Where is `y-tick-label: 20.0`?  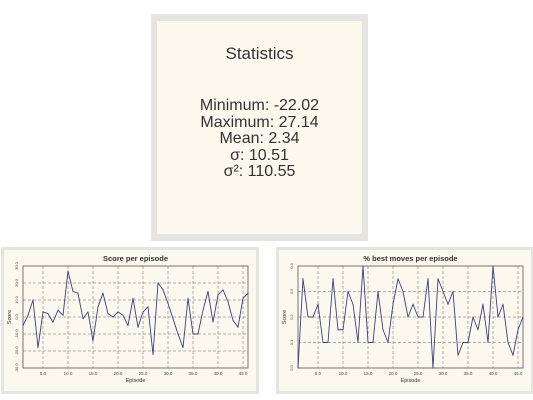 y-tick-label: 20.0 is located at coordinates (16, 282).